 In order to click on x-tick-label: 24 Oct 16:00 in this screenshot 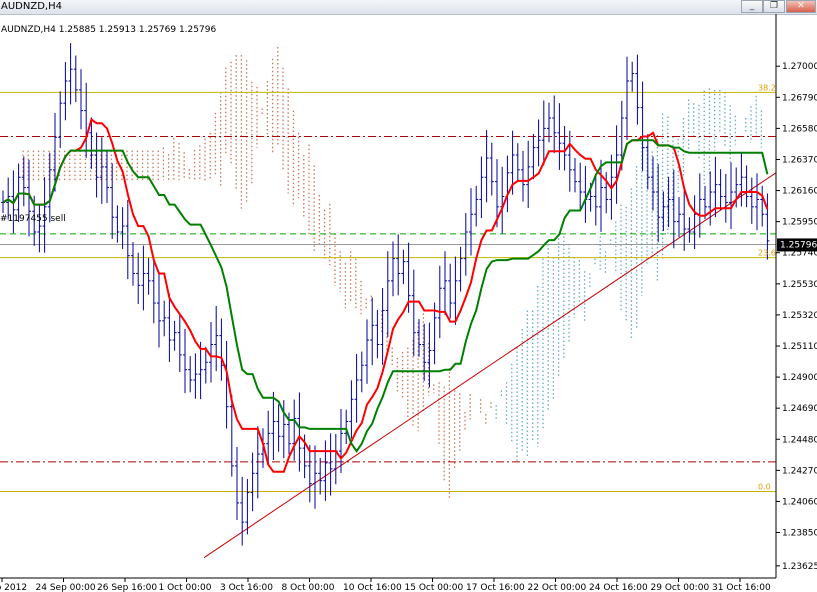, I will do `click(618, 587)`.